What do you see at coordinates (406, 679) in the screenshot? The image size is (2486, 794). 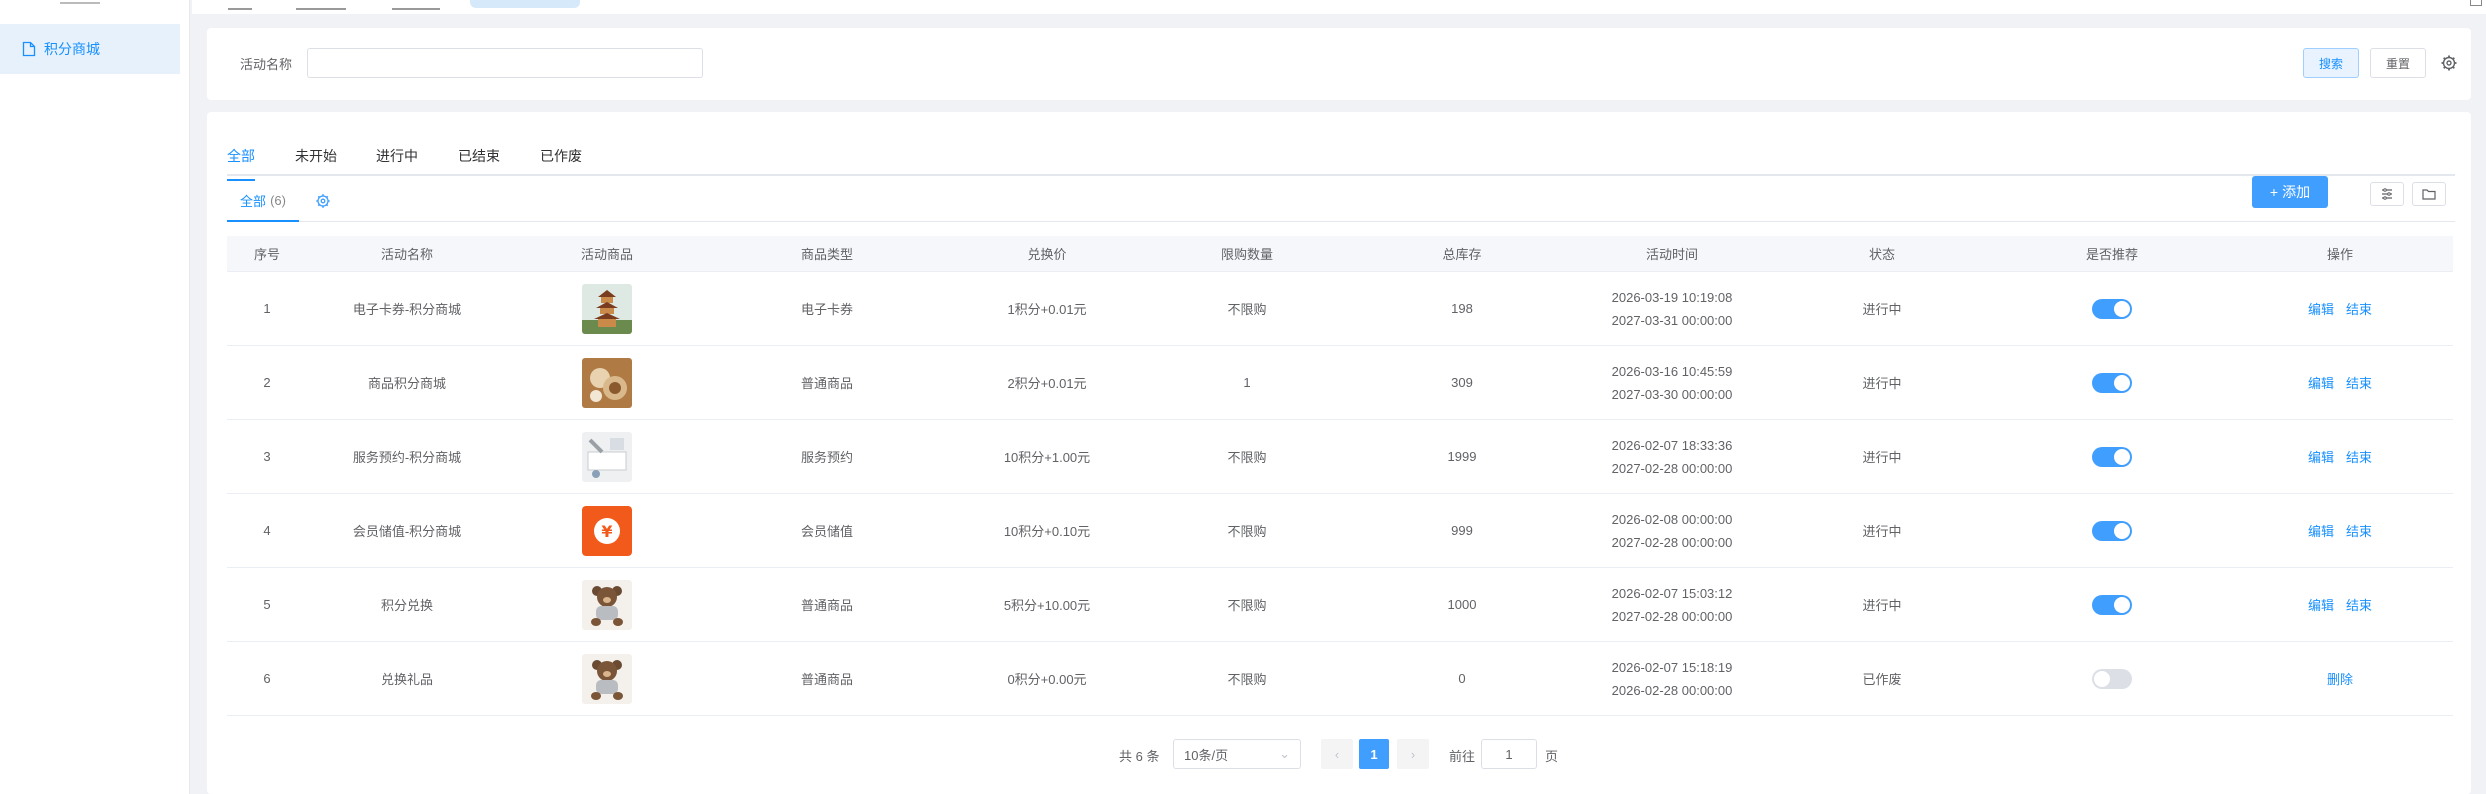 I see `cell-activity-name: 兑换礼品` at bounding box center [406, 679].